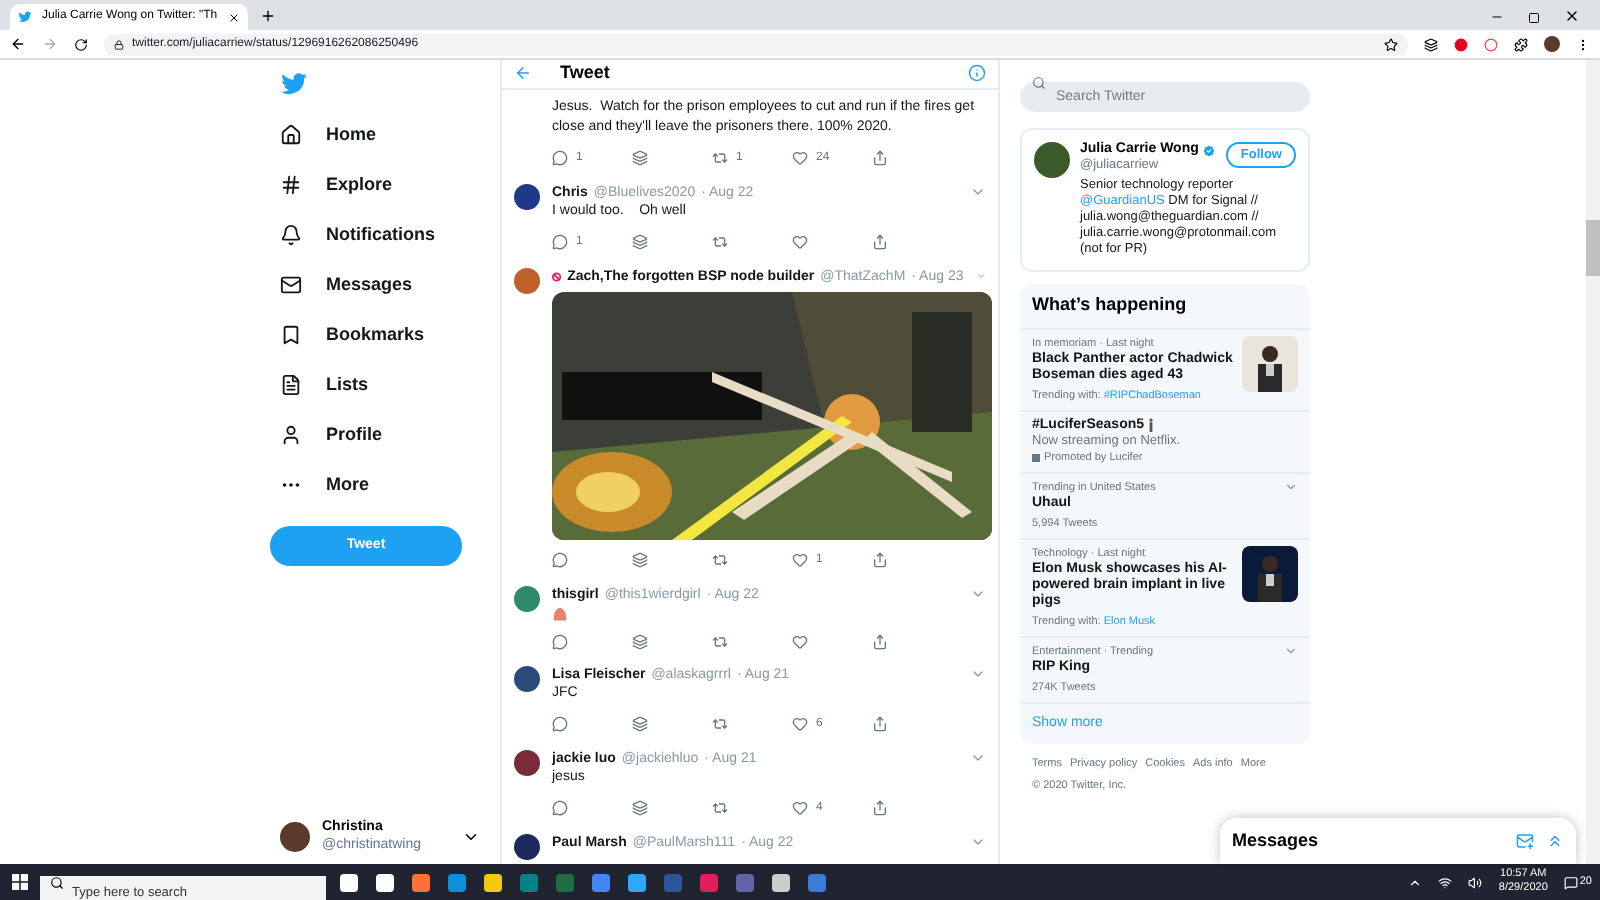 This screenshot has height=900, width=1600. What do you see at coordinates (385, 285) in the screenshot?
I see `nav-item: Messages` at bounding box center [385, 285].